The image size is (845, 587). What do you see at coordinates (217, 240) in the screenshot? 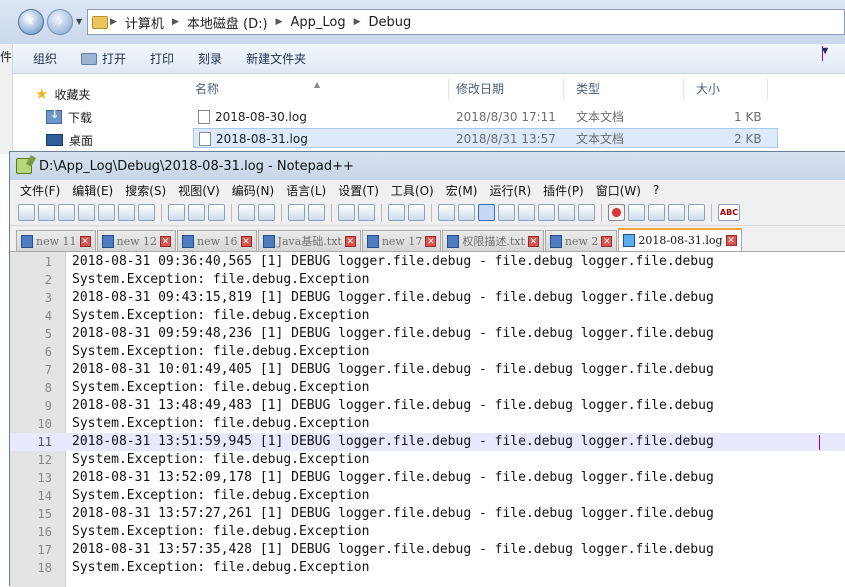
I see `tab-new-16: new 16 ✕` at bounding box center [217, 240].